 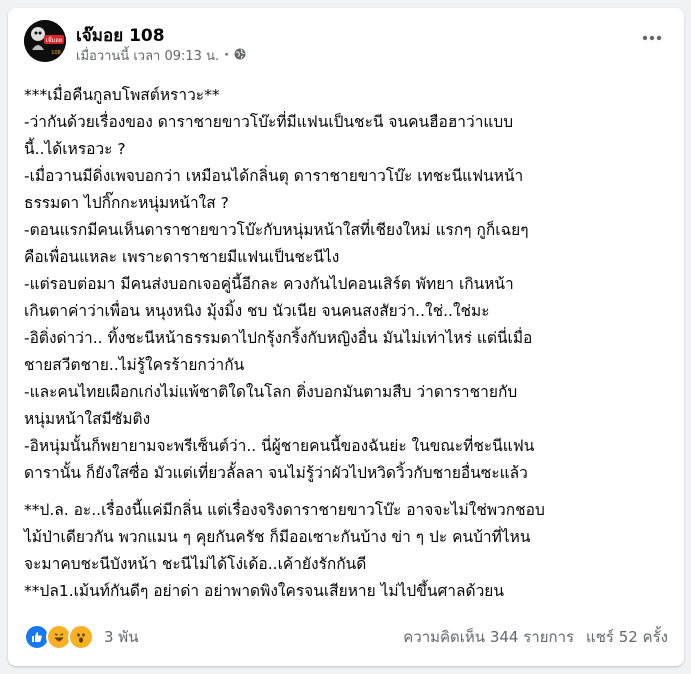 What do you see at coordinates (147, 55) in the screenshot?
I see `post-timestamp: เมื่อวานนี้ เวลา 09:13 น.` at bounding box center [147, 55].